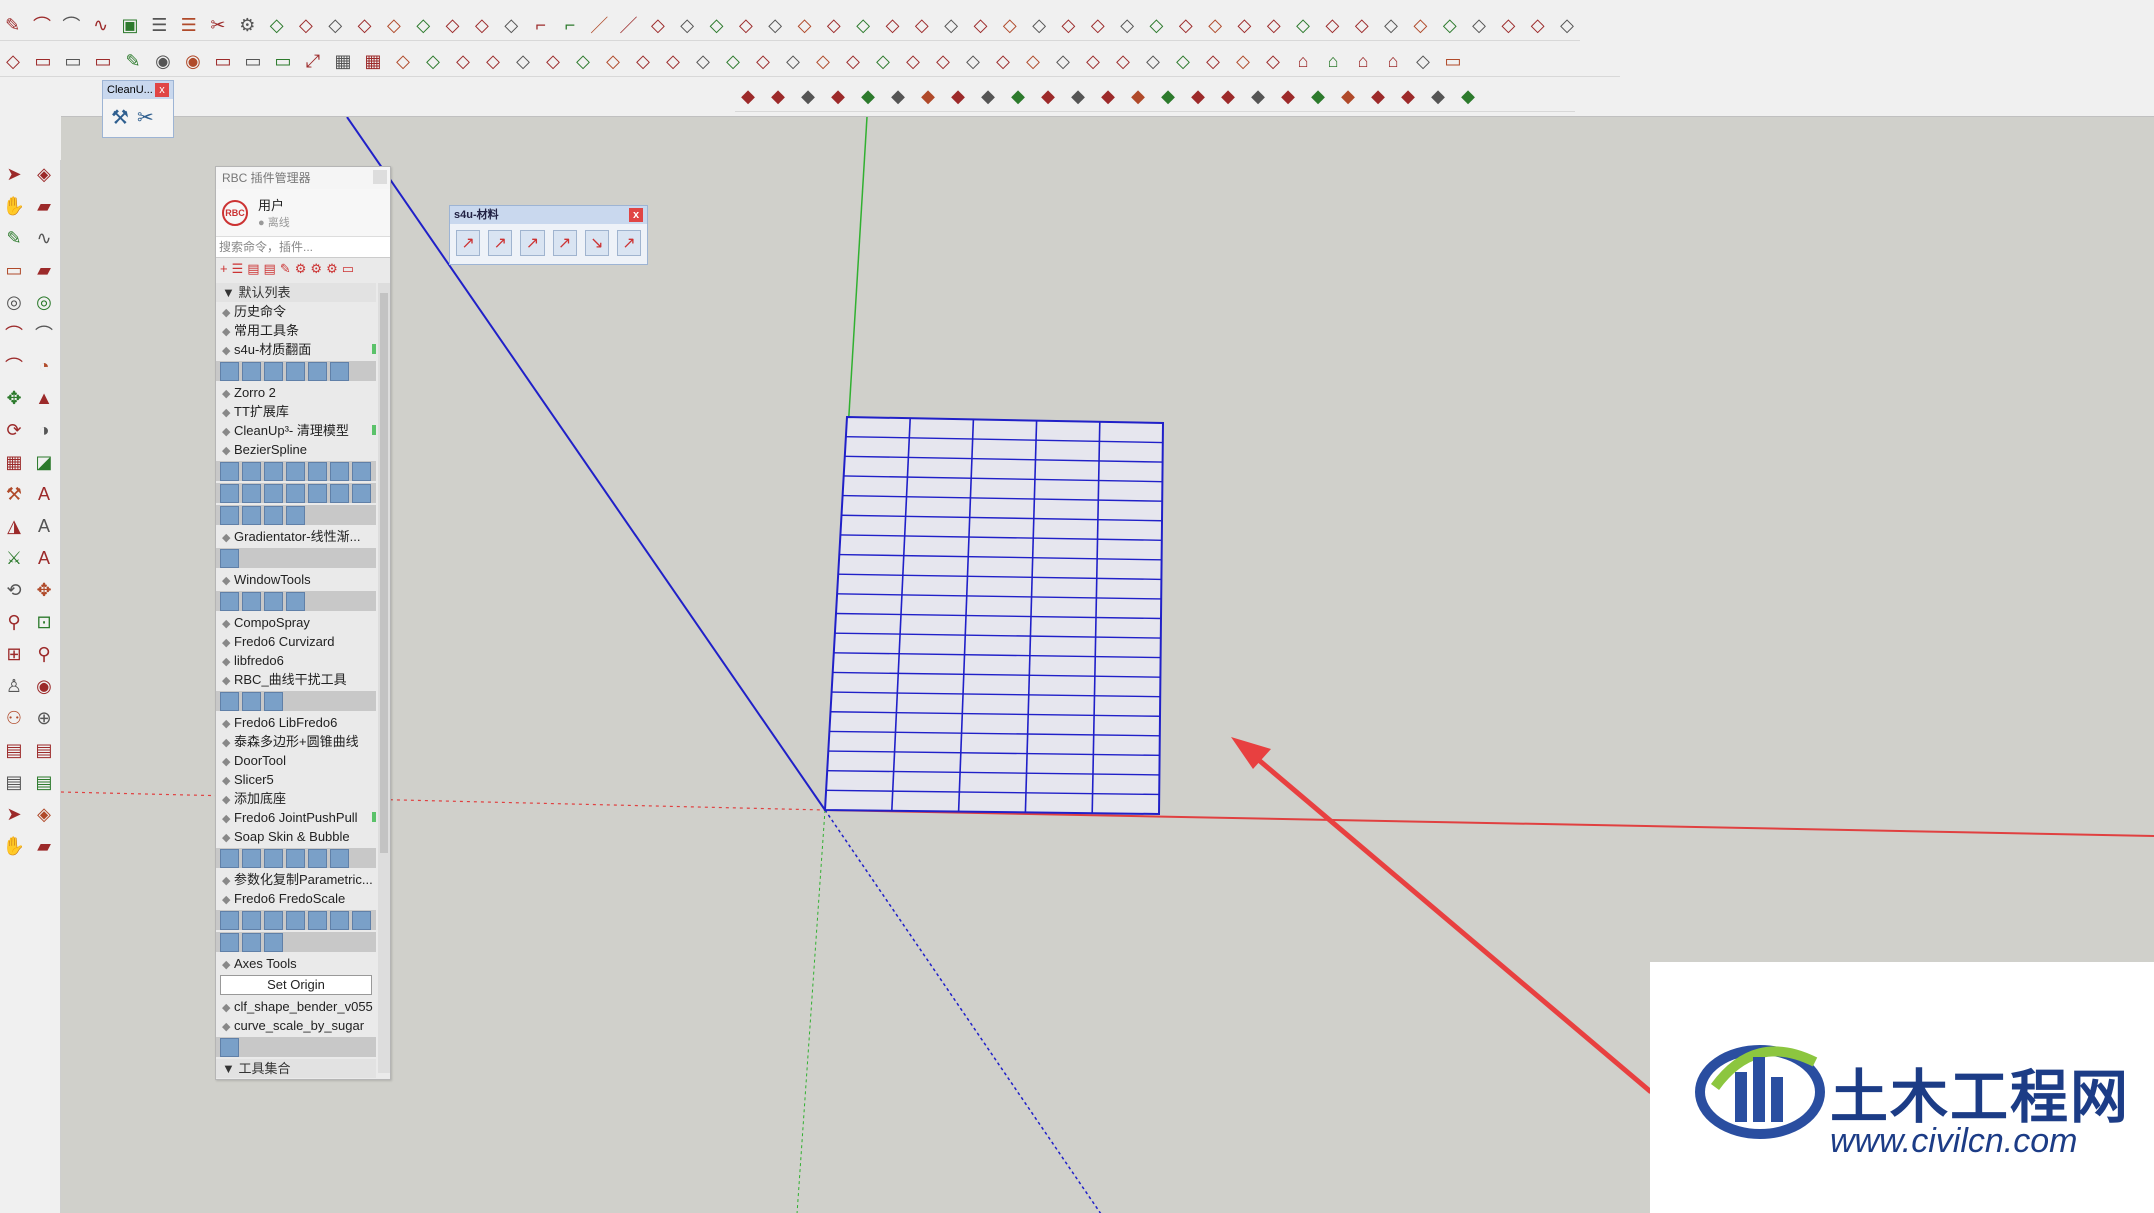 This screenshot has width=2154, height=1213. I want to click on extents-icon: ⊞, so click(14, 654).